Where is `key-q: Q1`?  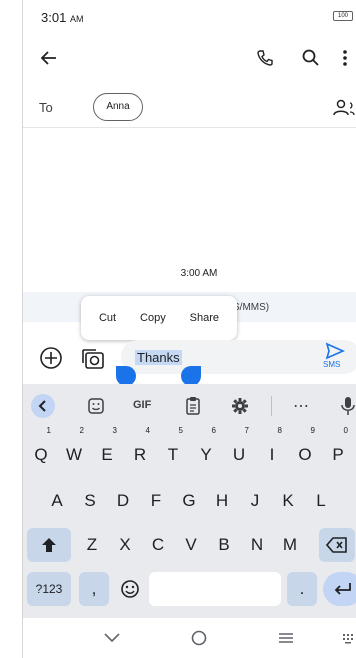 key-q: Q1 is located at coordinates (41, 449).